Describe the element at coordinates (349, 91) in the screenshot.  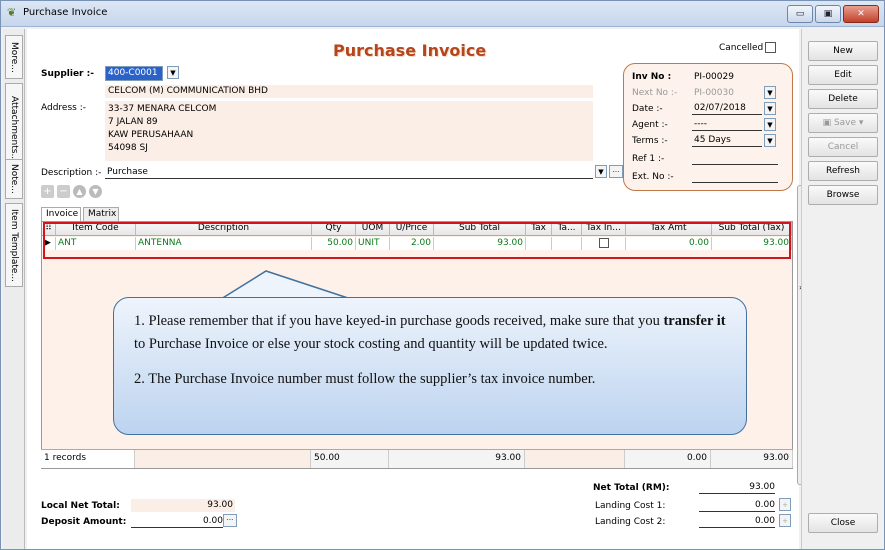
I see `supplier-name: CELCOM (M) COMMUNICATION BHD` at that location.